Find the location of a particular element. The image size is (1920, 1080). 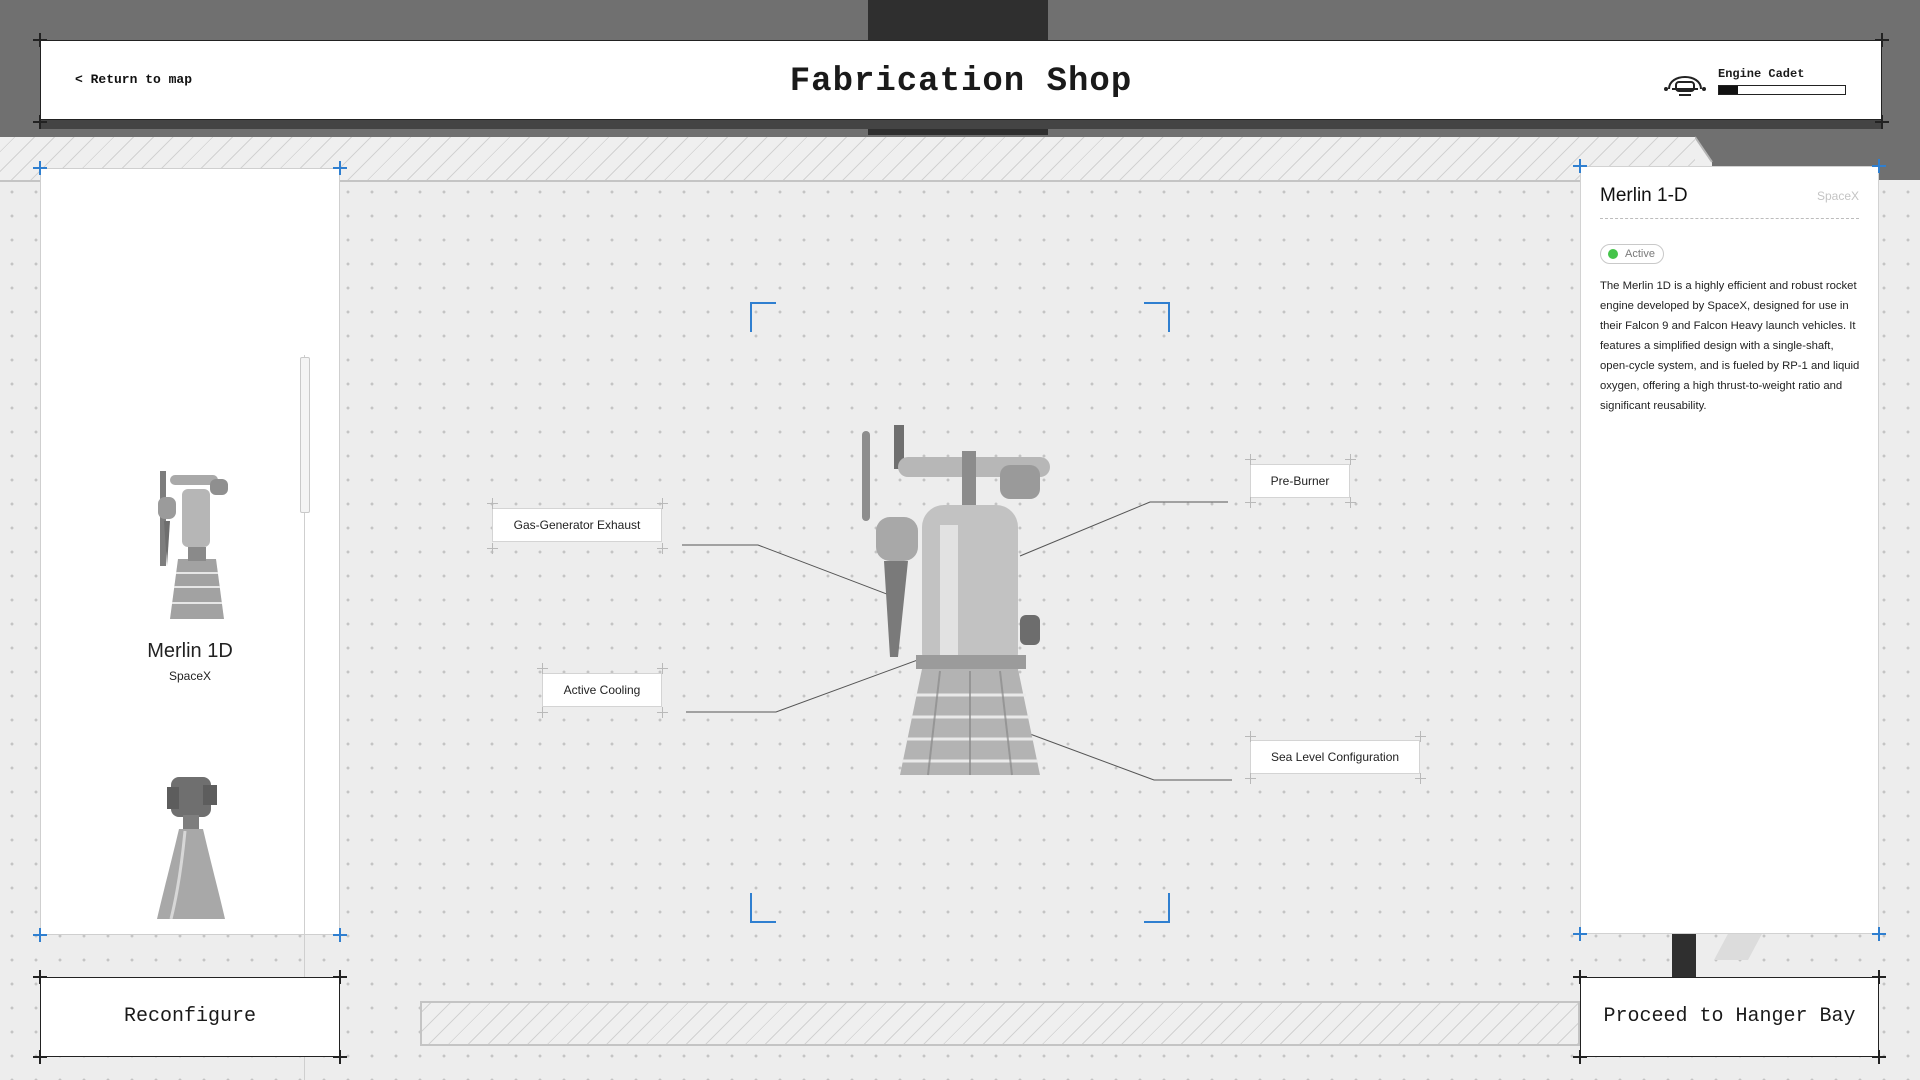

status-label: Active is located at coordinates (1640, 254).